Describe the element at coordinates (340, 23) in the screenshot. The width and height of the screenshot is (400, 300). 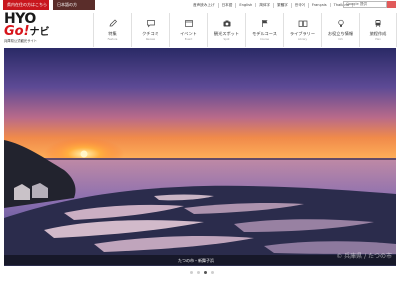
I see `lightbulb-icon` at that location.